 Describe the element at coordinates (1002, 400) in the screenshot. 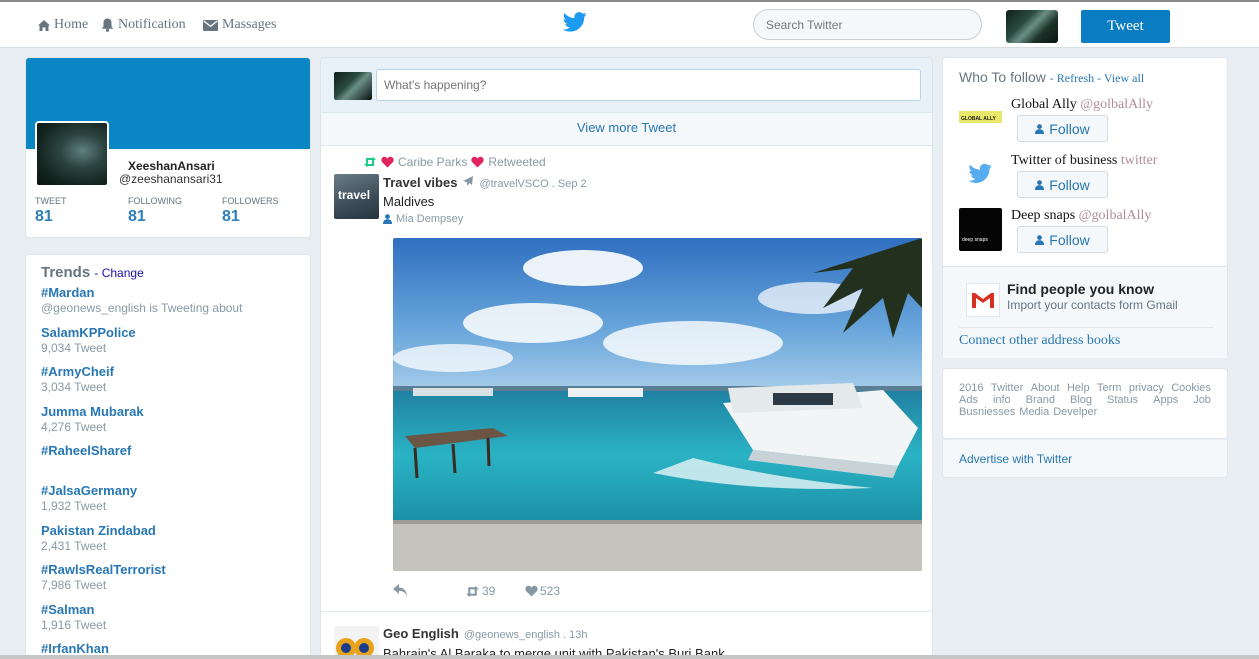

I see `footer-link: info` at that location.